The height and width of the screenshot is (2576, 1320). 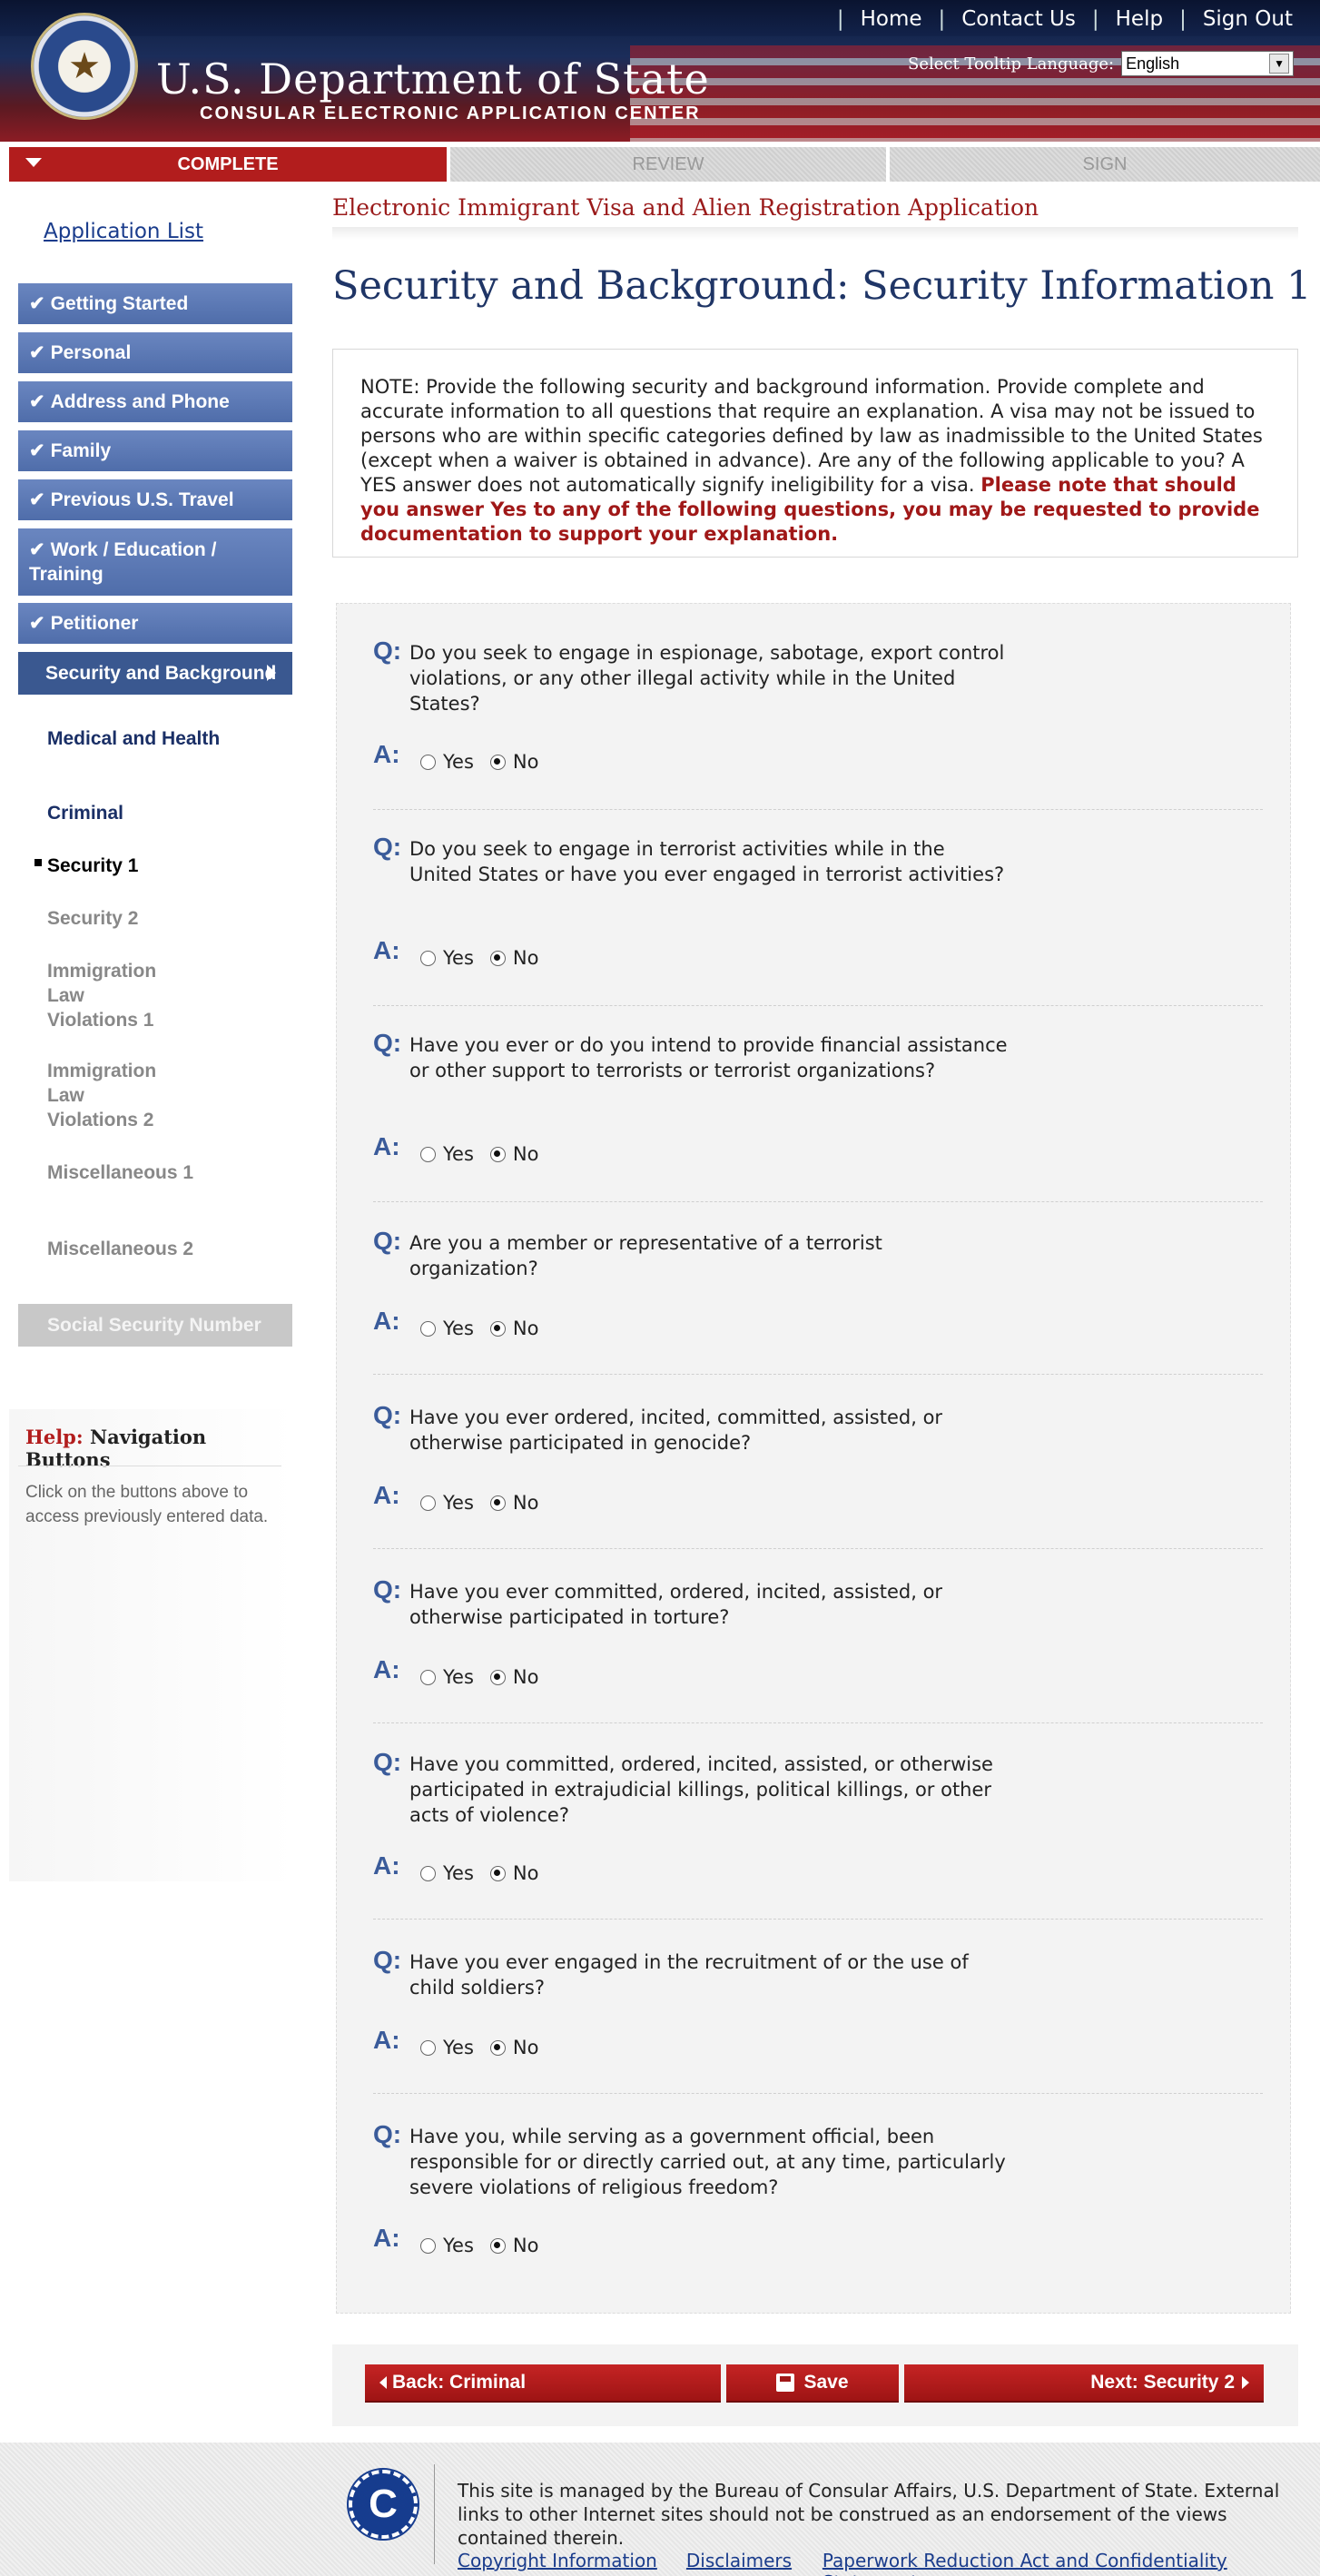 I want to click on sidebar-item-address-and-phone: ✔ Address and Phone, so click(x=155, y=402).